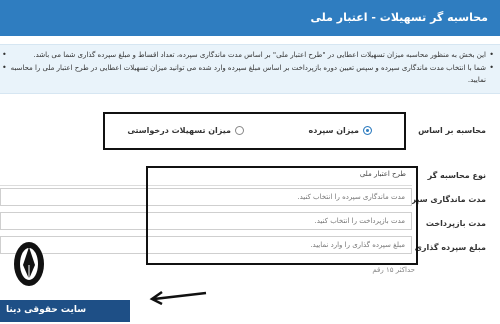 The image size is (500, 324). I want to click on watermark-bar: سایت حقوقی دینا, so click(65, 311).